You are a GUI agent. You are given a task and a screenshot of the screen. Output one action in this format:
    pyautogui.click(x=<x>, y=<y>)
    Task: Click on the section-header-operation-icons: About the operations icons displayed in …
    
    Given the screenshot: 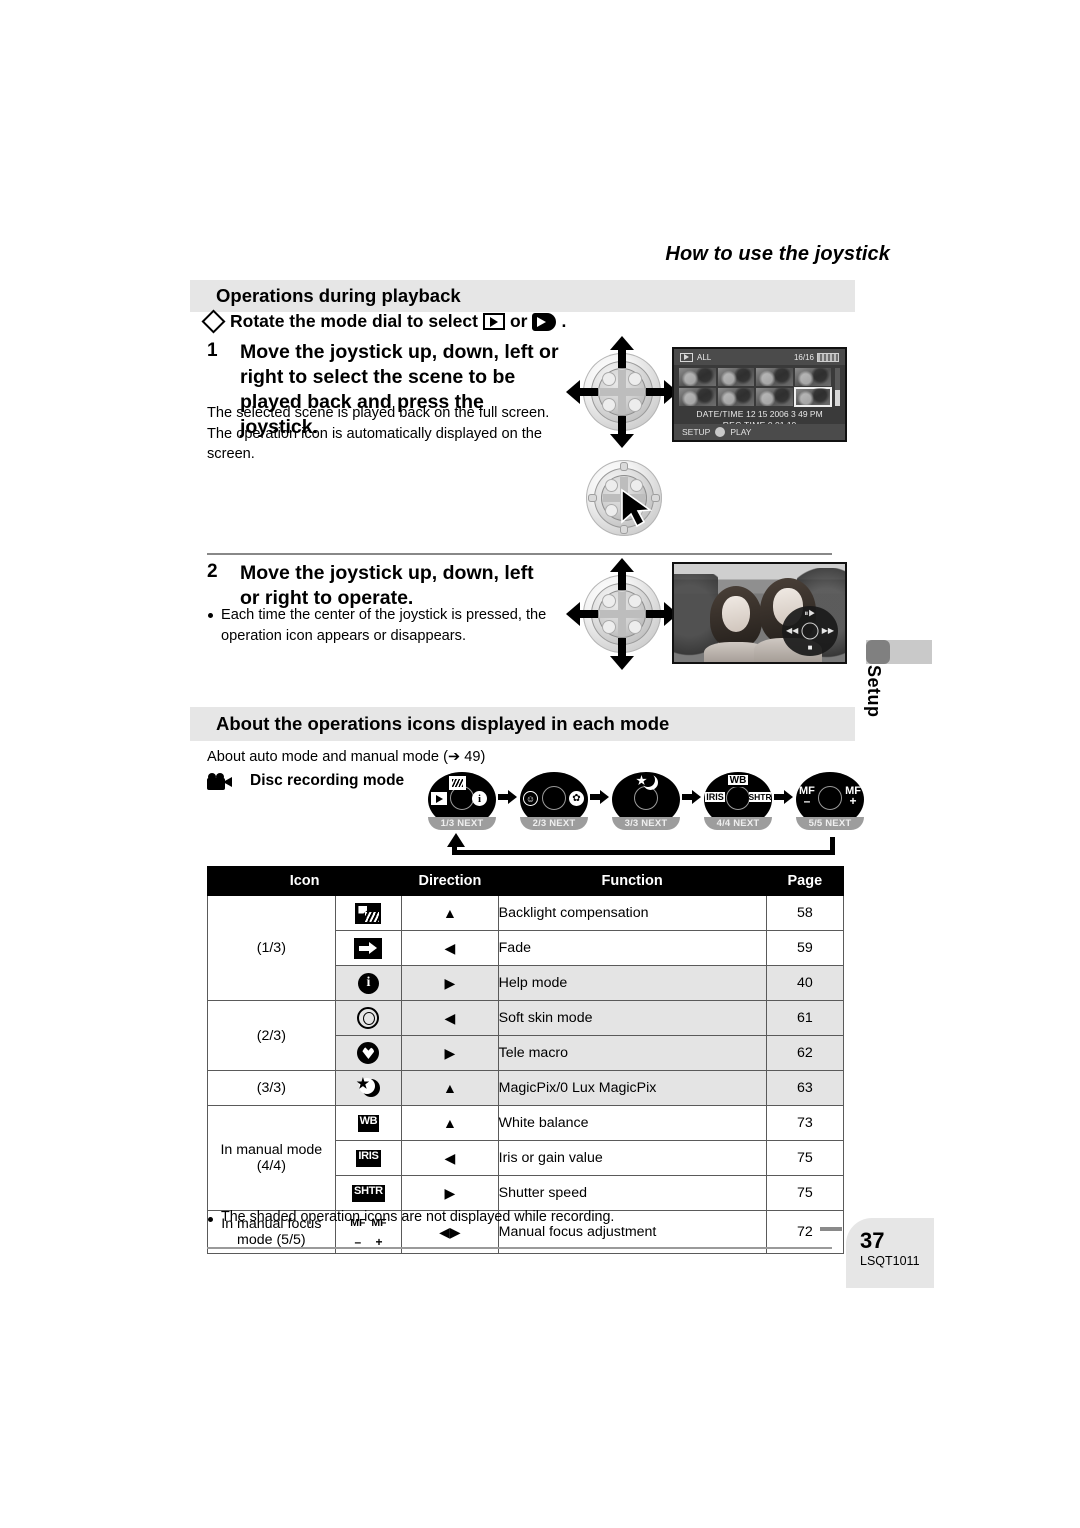 What is the action you would take?
    pyautogui.click(x=522, y=724)
    